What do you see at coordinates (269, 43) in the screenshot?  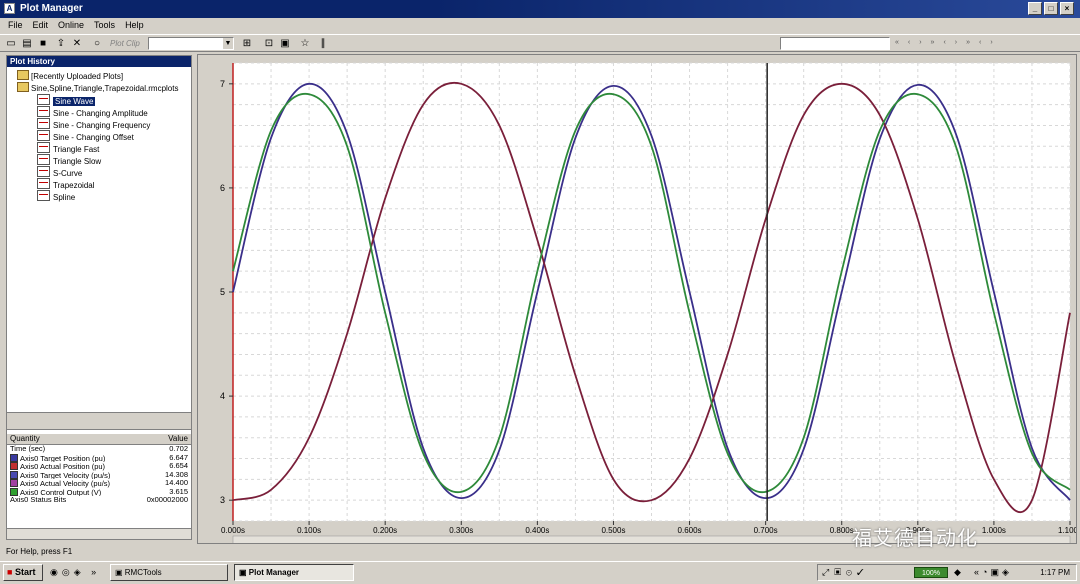 I see `zoom-icon: ⊡` at bounding box center [269, 43].